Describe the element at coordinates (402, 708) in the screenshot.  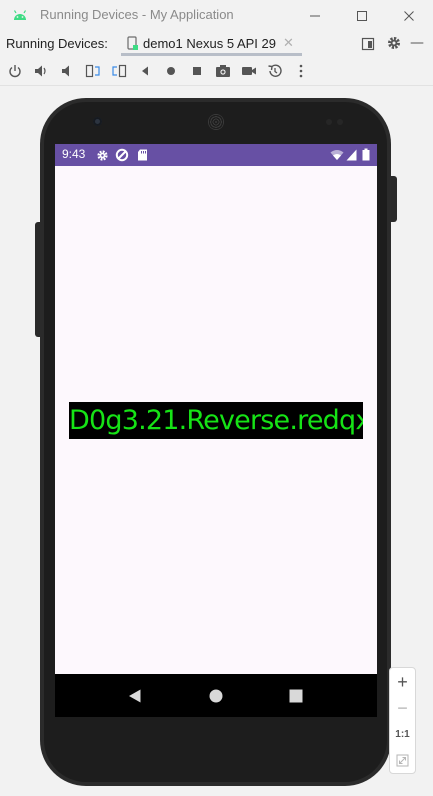
I see `zoom-out-button: −` at that location.